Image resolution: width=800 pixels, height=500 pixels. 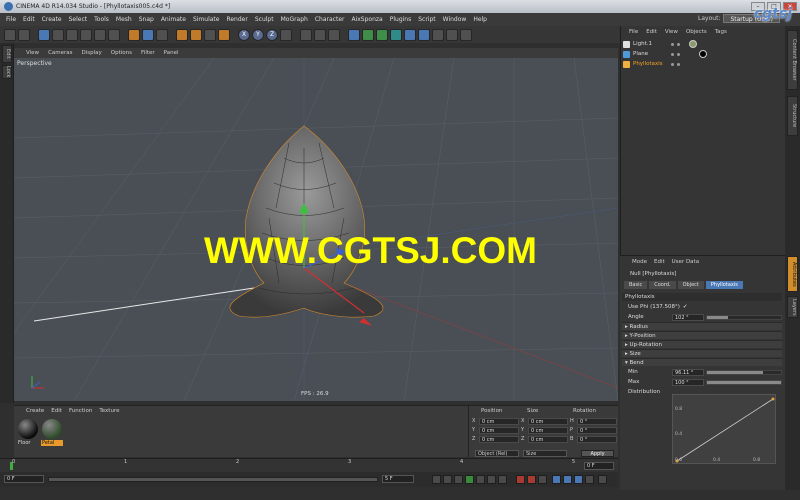 I want to click on live-selection-icon, so click(x=134, y=34).